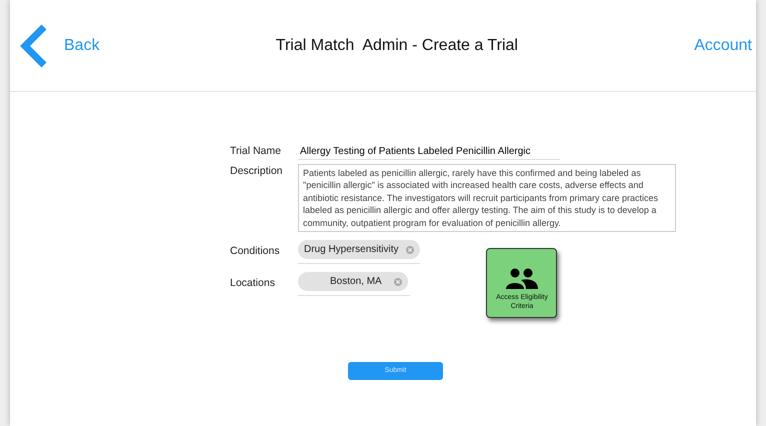 This screenshot has height=426, width=766. Describe the element at coordinates (429, 152) in the screenshot. I see `trial-name-field: Allergy Testing of Patients Labeled Penicillin Allergic` at that location.